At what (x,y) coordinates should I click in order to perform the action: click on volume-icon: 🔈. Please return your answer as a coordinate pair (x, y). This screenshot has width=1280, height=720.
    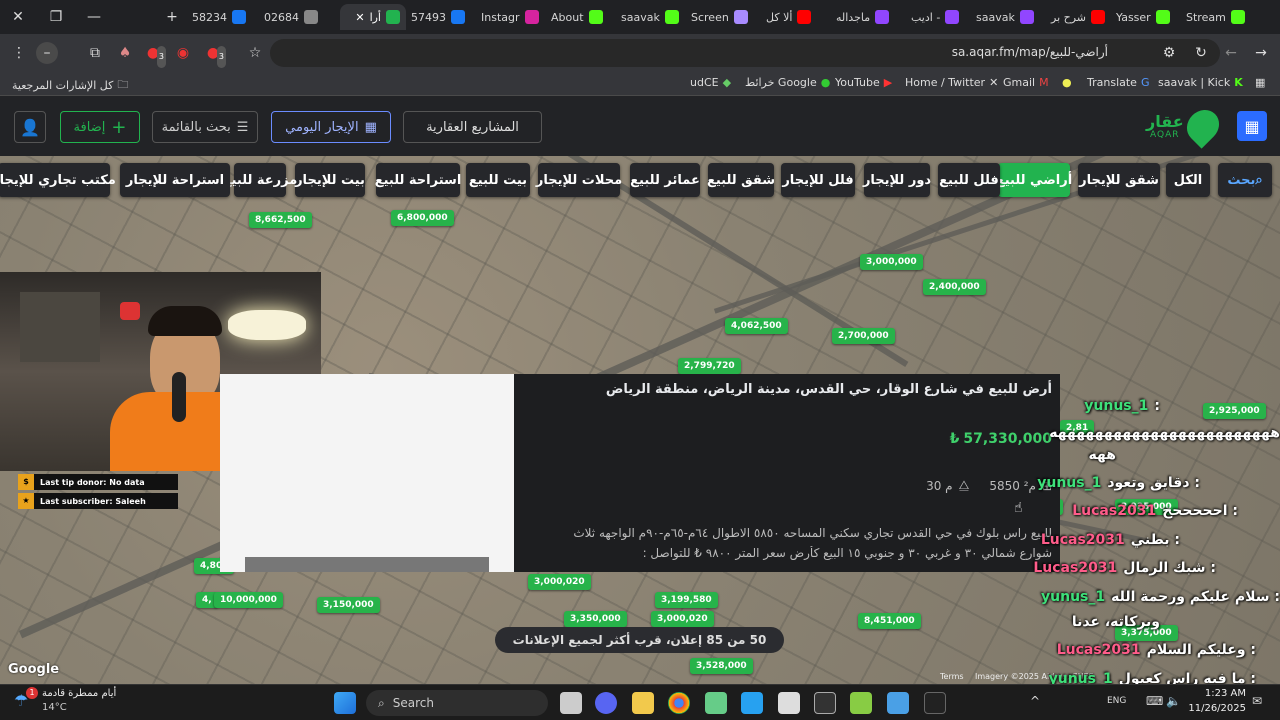
    Looking at the image, I should click on (1173, 701).